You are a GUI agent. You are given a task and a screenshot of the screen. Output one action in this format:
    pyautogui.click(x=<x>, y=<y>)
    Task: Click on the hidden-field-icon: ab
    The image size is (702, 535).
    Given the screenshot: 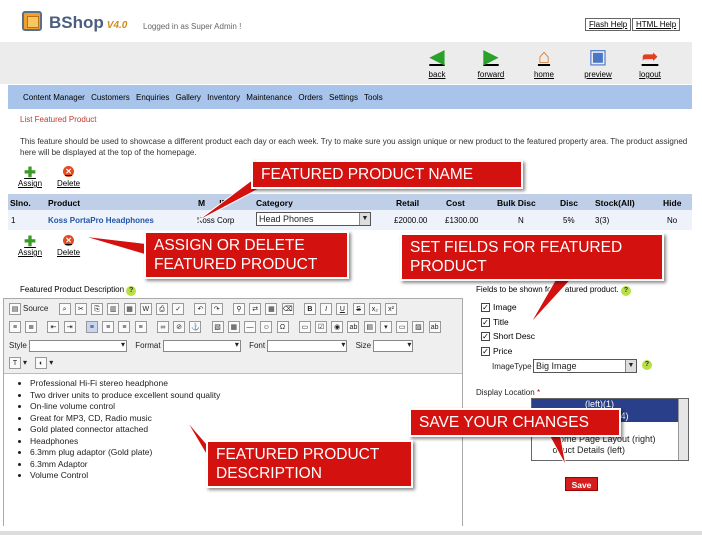 What is the action you would take?
    pyautogui.click(x=434, y=327)
    